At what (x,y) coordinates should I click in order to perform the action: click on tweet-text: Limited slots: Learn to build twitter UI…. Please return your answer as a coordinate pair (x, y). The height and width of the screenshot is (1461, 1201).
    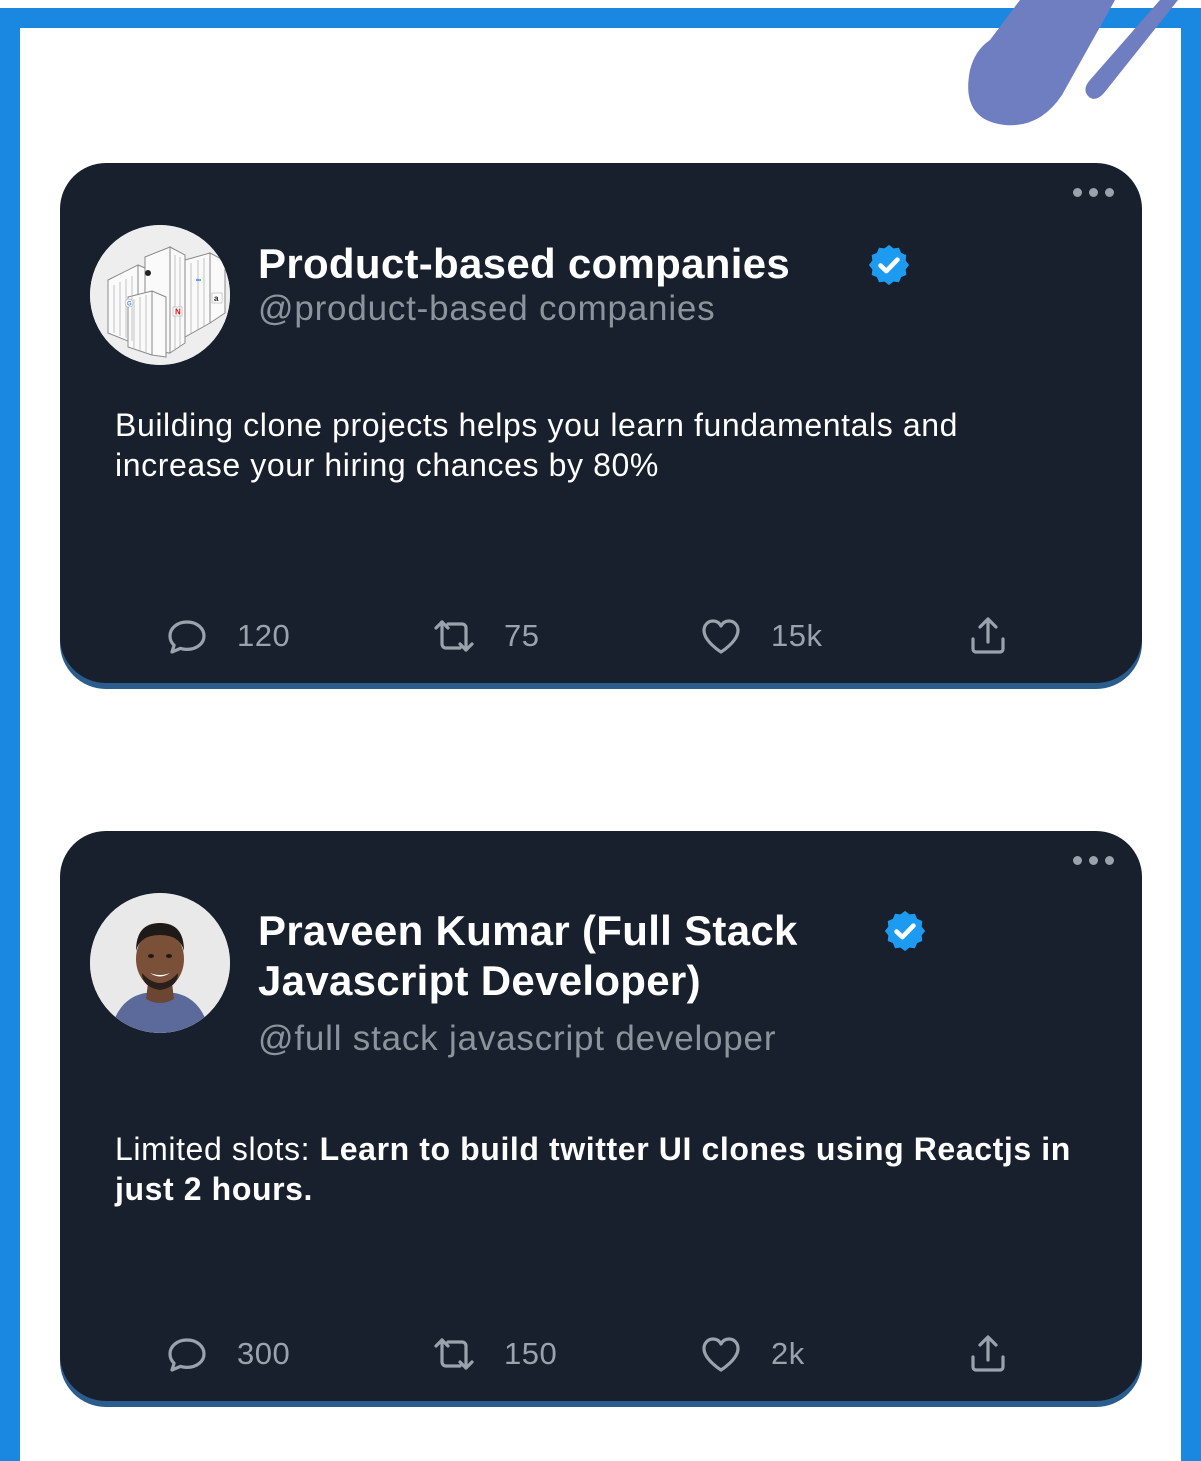
    Looking at the image, I should click on (595, 1169).